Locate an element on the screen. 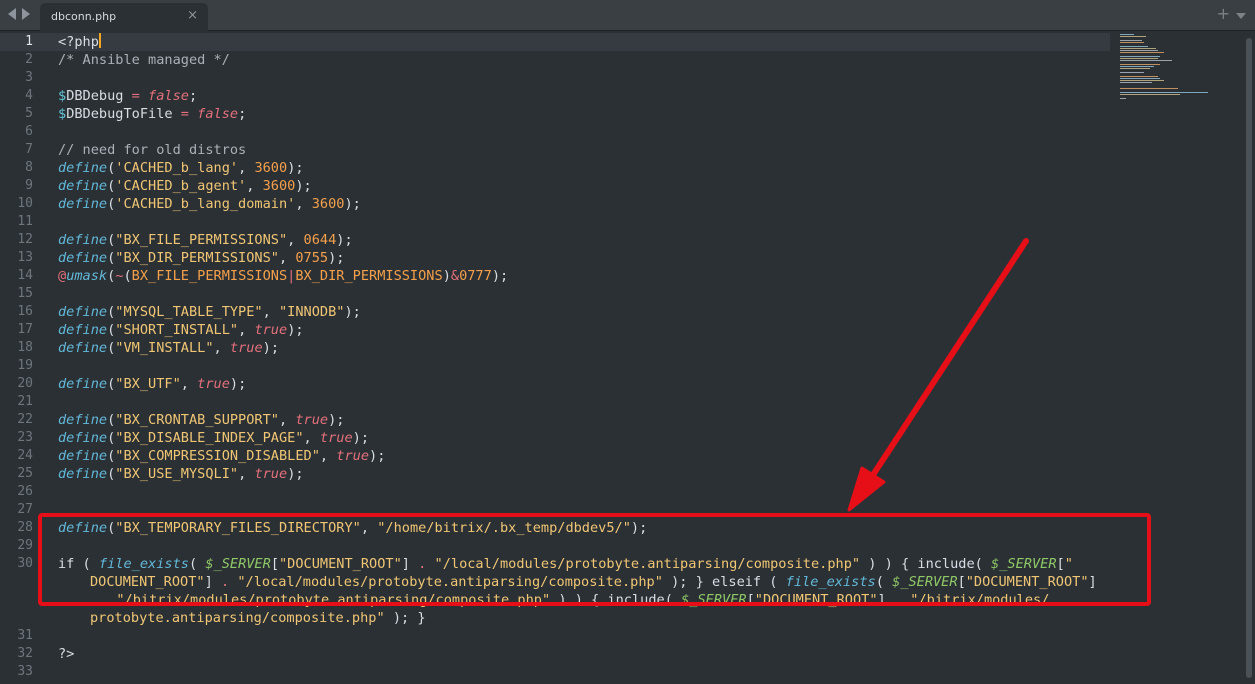  line-number: 31 is located at coordinates (25, 635).